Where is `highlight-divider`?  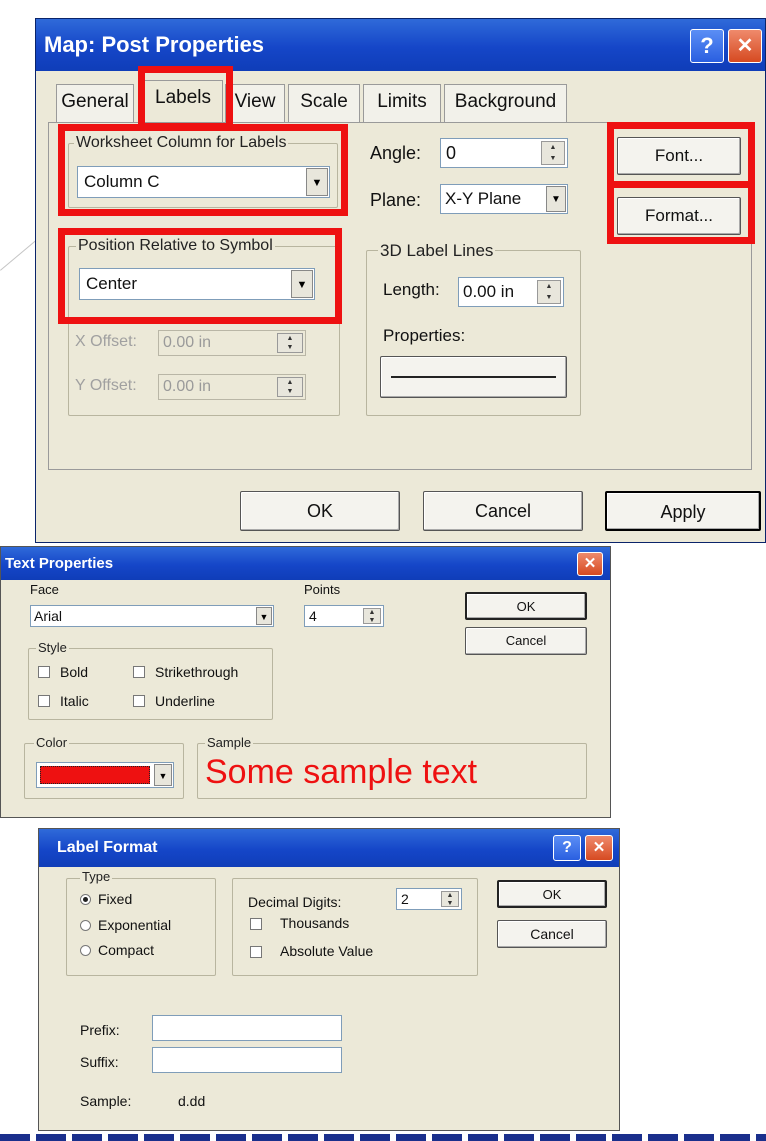
highlight-divider is located at coordinates (681, 184).